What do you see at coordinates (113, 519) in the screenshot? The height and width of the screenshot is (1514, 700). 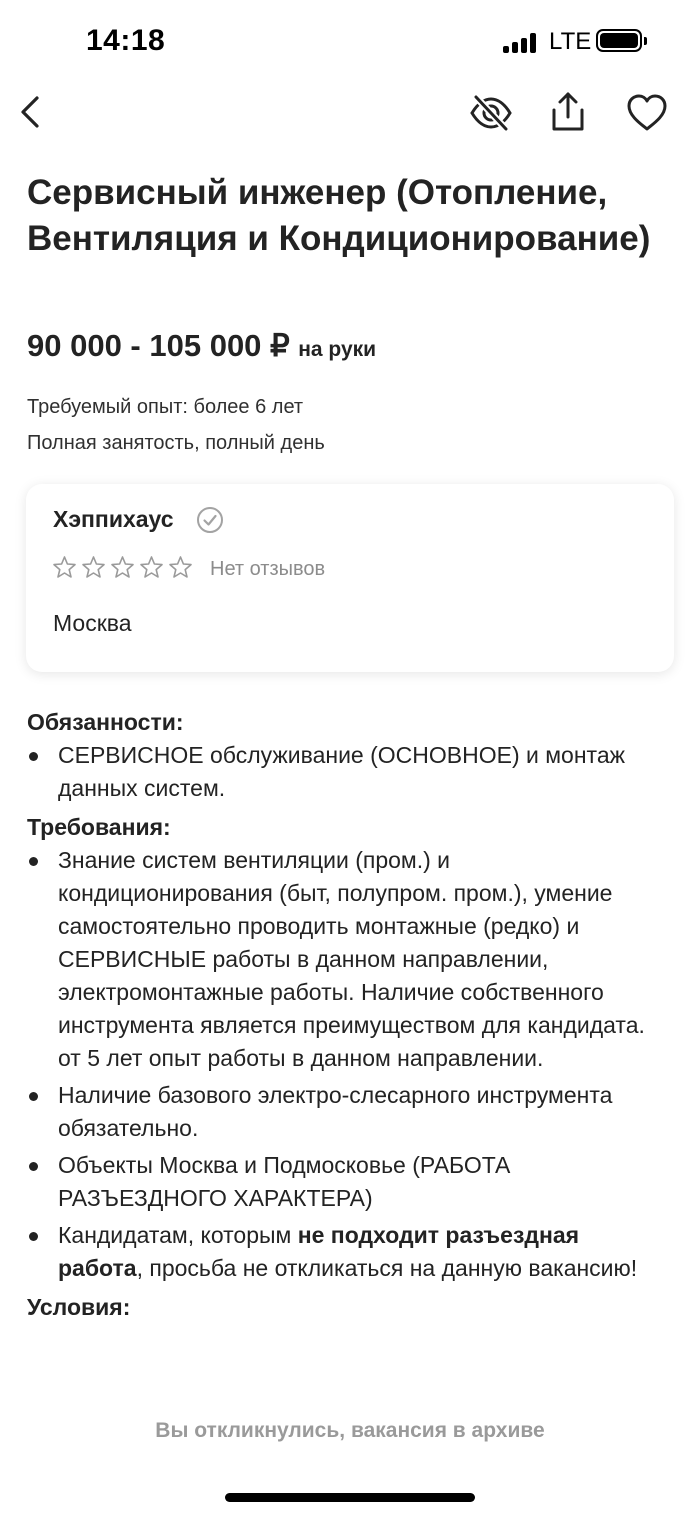 I see `employer-name: Хэппихаус` at bounding box center [113, 519].